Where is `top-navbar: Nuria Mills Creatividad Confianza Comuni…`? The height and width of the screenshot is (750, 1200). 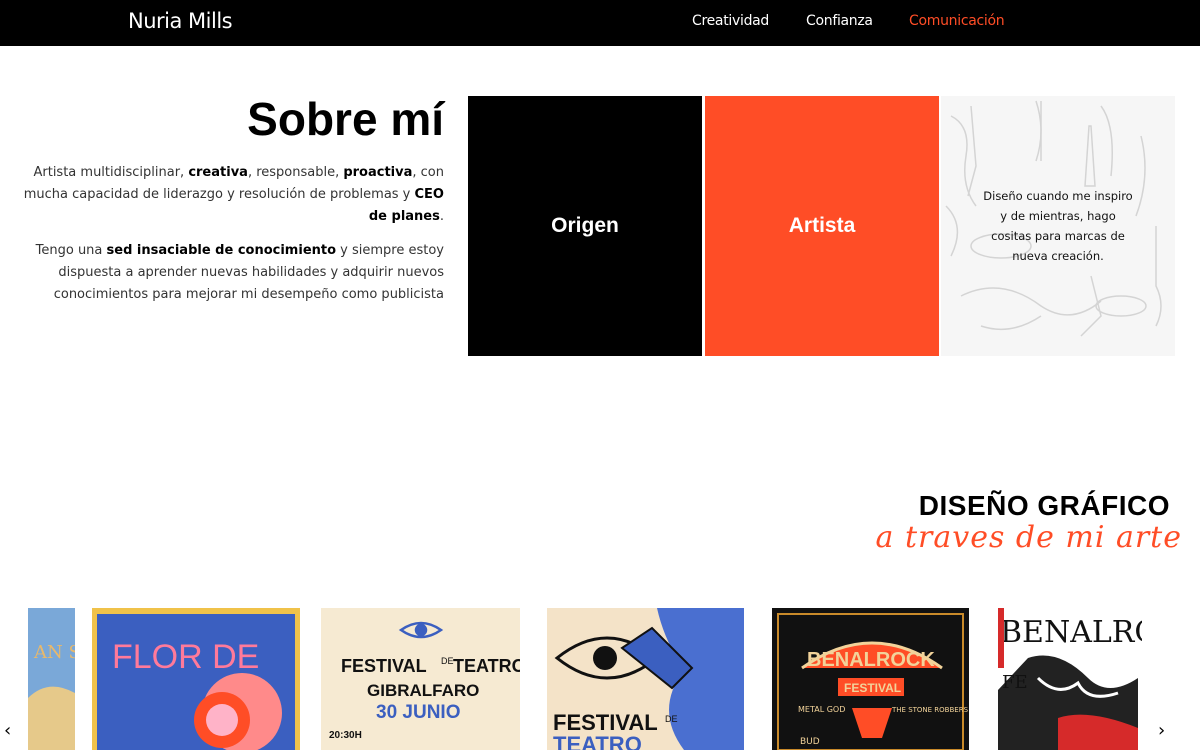 top-navbar: Nuria Mills Creatividad Confianza Comuni… is located at coordinates (600, 23).